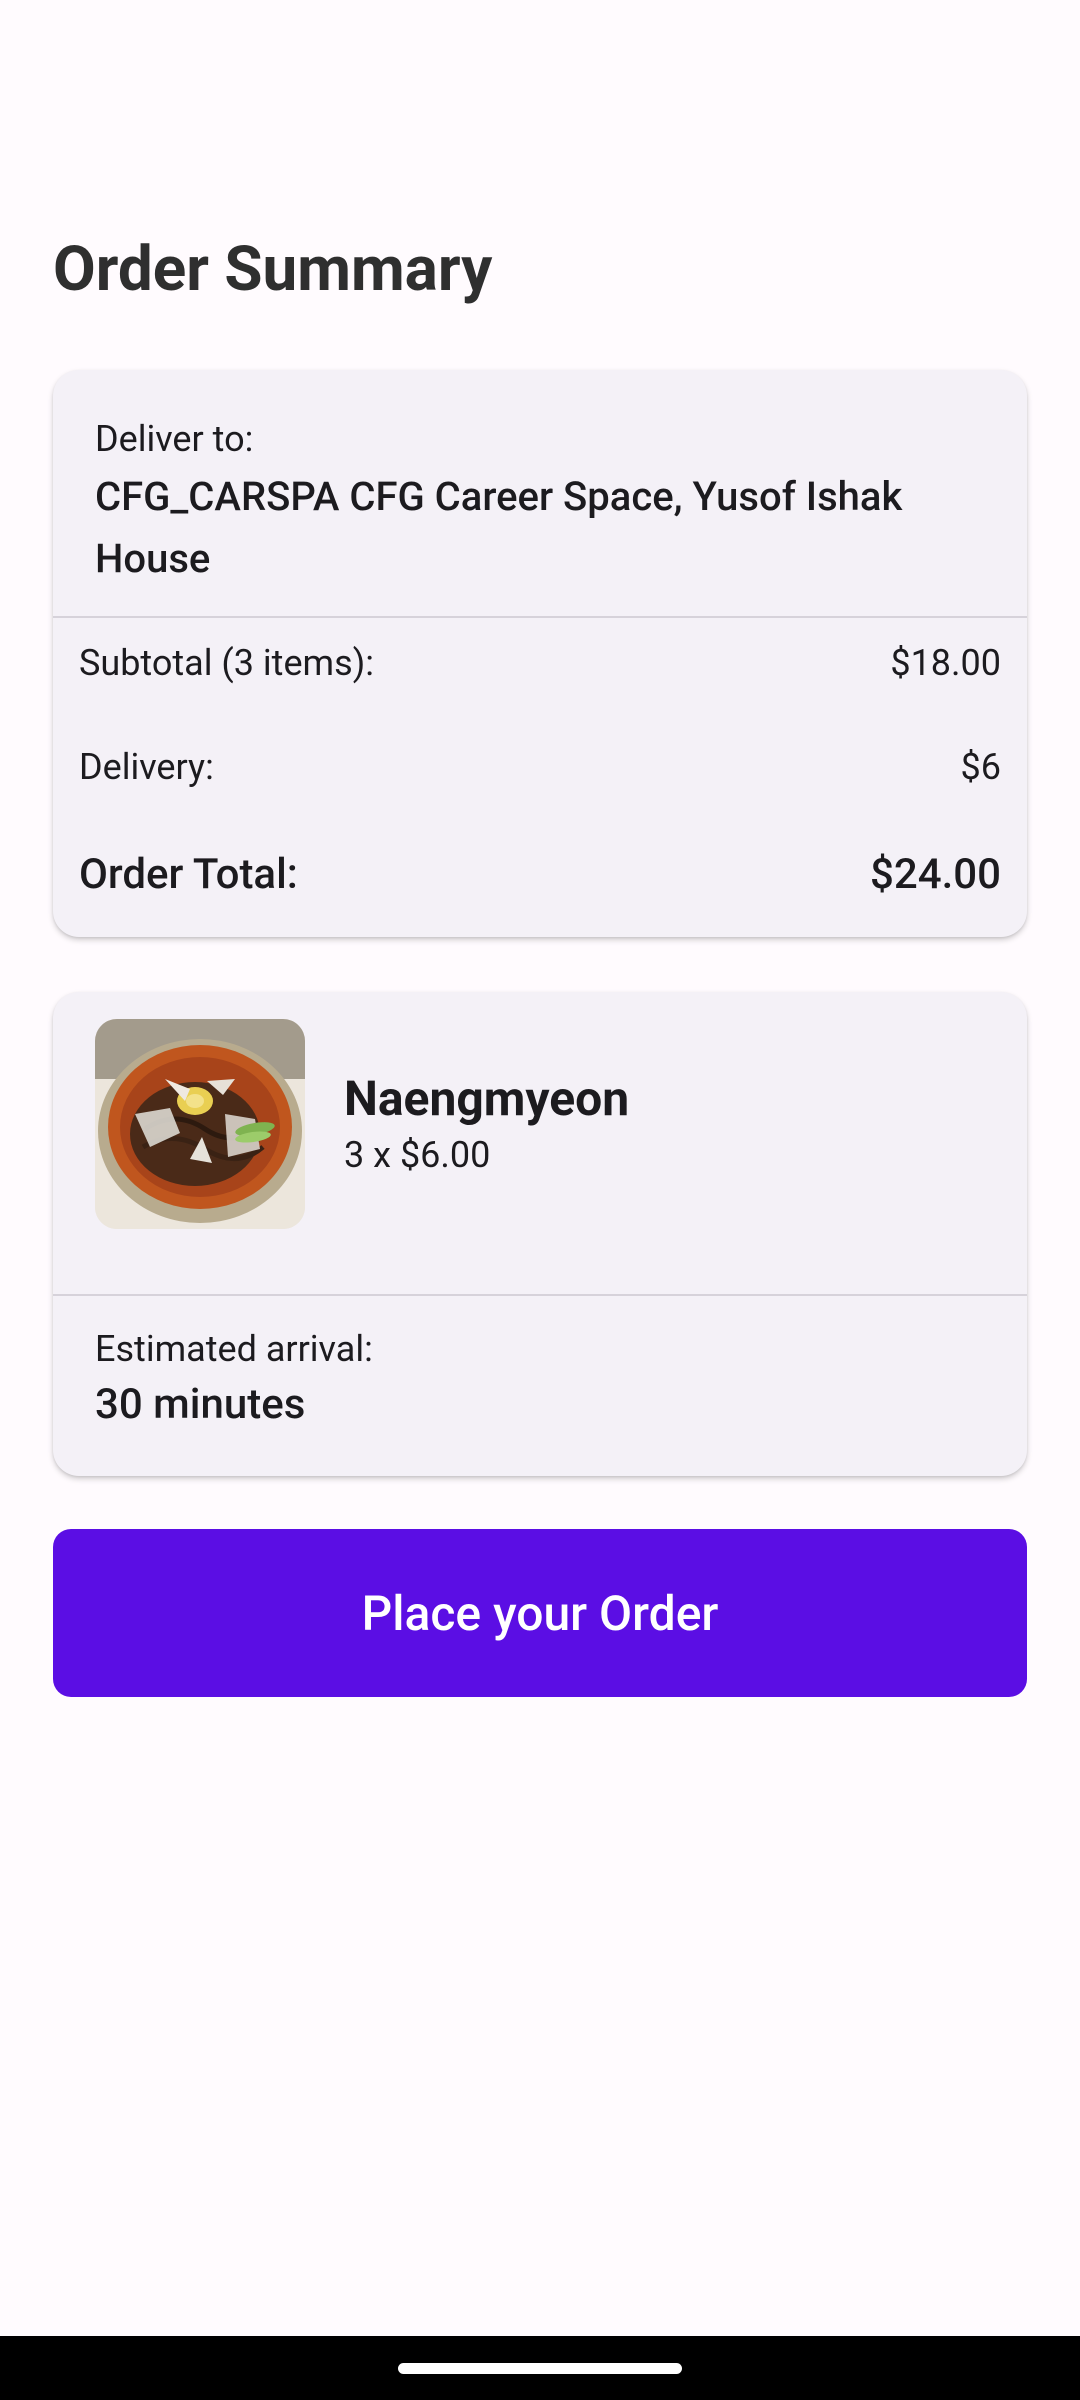 This screenshot has height=2400, width=1080. Describe the element at coordinates (234, 1349) in the screenshot. I see `estimated-arrival-label: Estimated arrival:` at that location.